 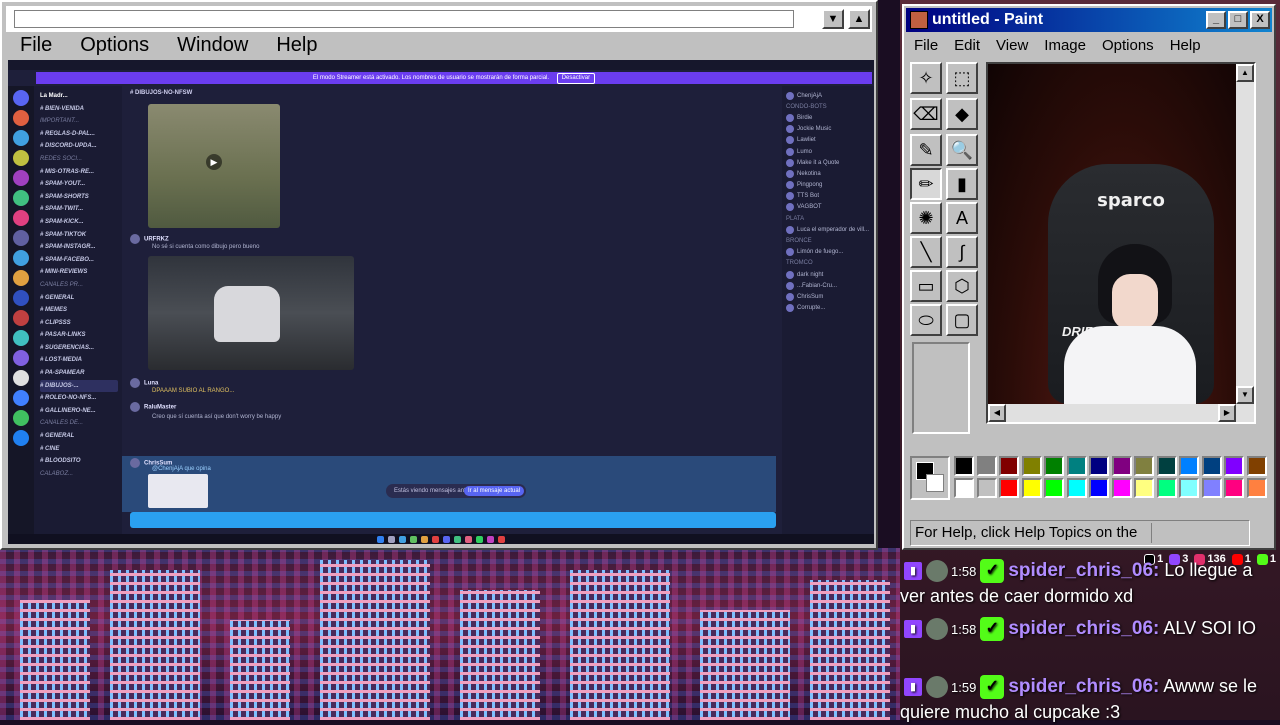 I want to click on video-attachment: ▶, so click(x=214, y=166).